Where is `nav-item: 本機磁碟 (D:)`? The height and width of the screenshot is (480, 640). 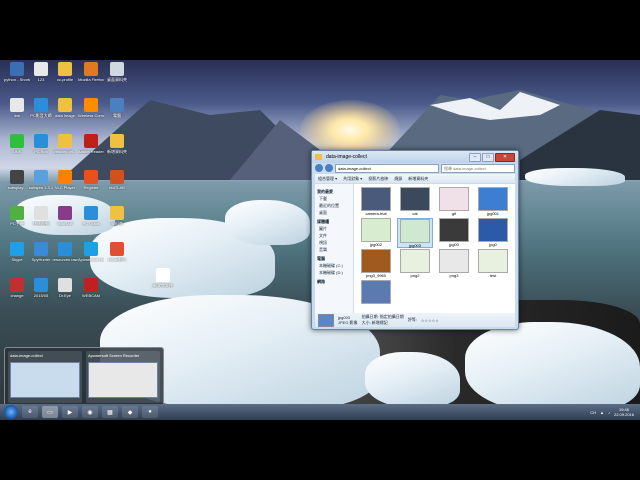 nav-item: 本機磁碟 (D:) is located at coordinates (334, 272).